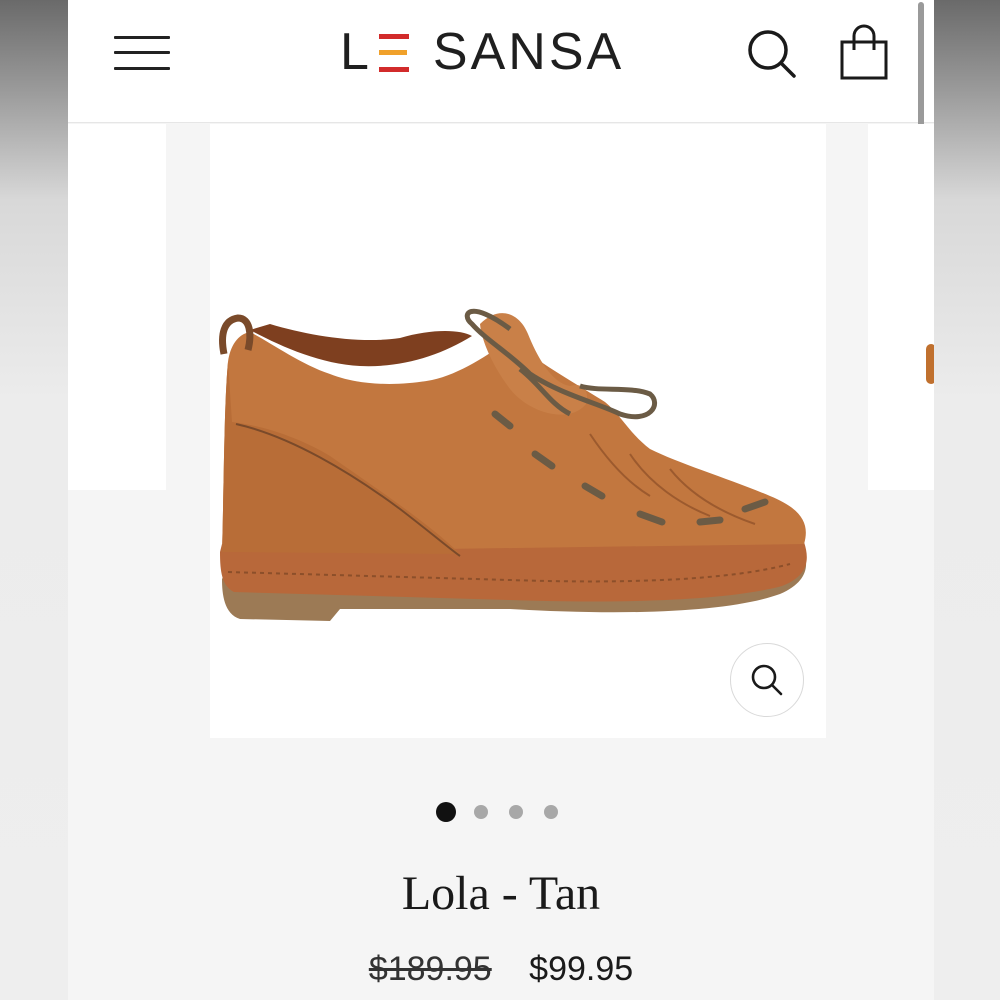 This screenshot has height=1000, width=1000. What do you see at coordinates (142, 37) in the screenshot?
I see `hamburger-icon` at bounding box center [142, 37].